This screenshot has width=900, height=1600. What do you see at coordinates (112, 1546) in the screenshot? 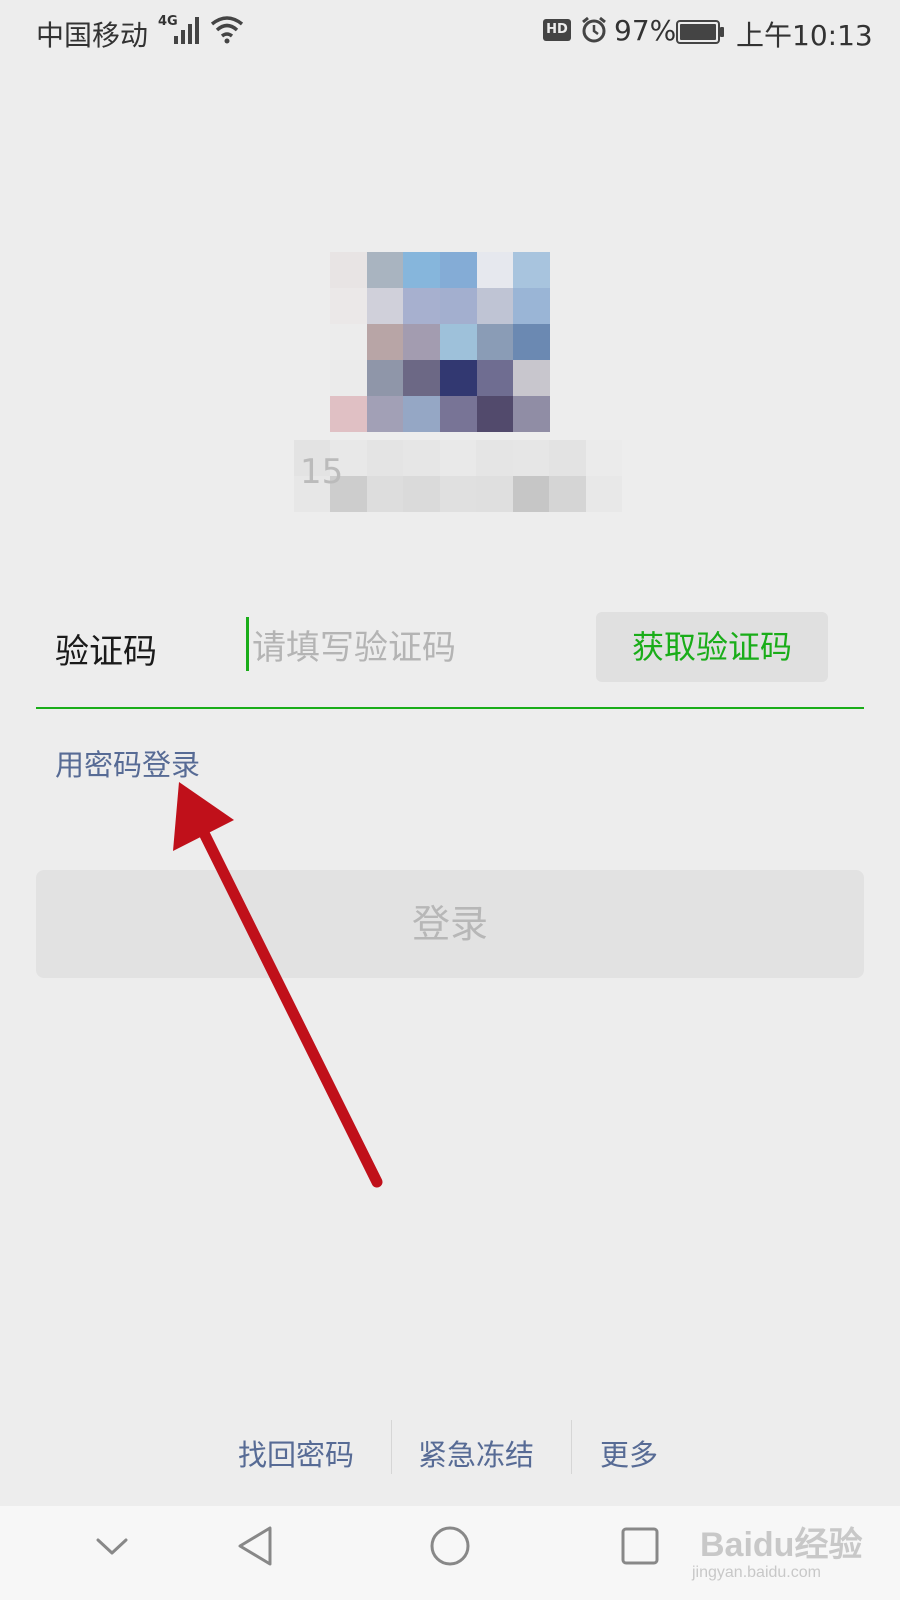
I see `chevron-down-icon` at bounding box center [112, 1546].